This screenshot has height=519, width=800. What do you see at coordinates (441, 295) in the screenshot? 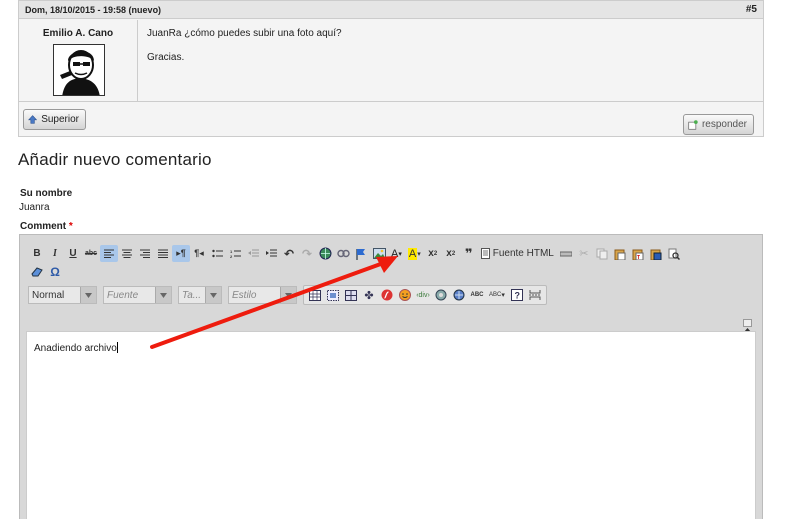
I see `show-blocks-icon` at bounding box center [441, 295].